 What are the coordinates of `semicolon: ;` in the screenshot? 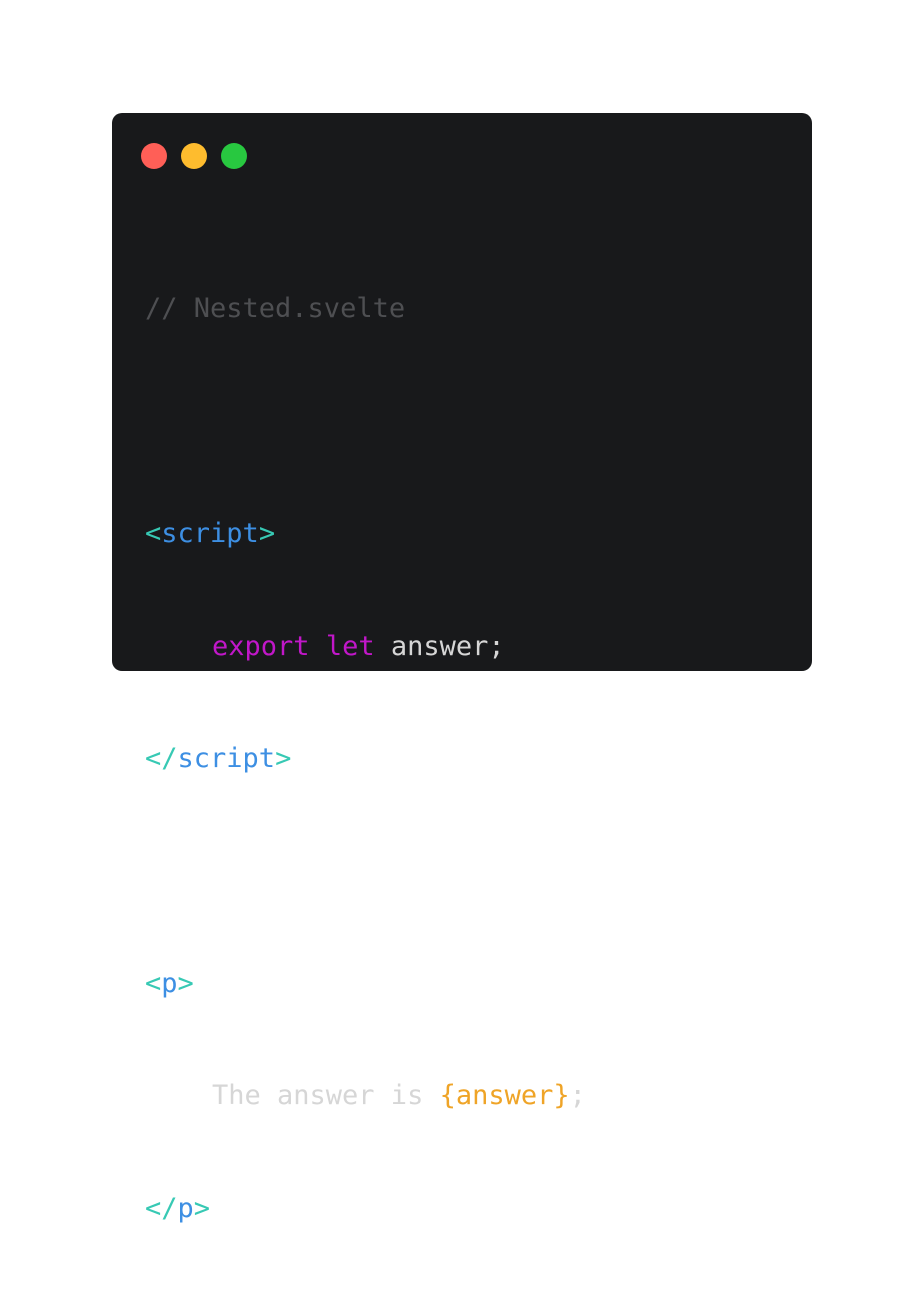 It's located at (577, 1095).